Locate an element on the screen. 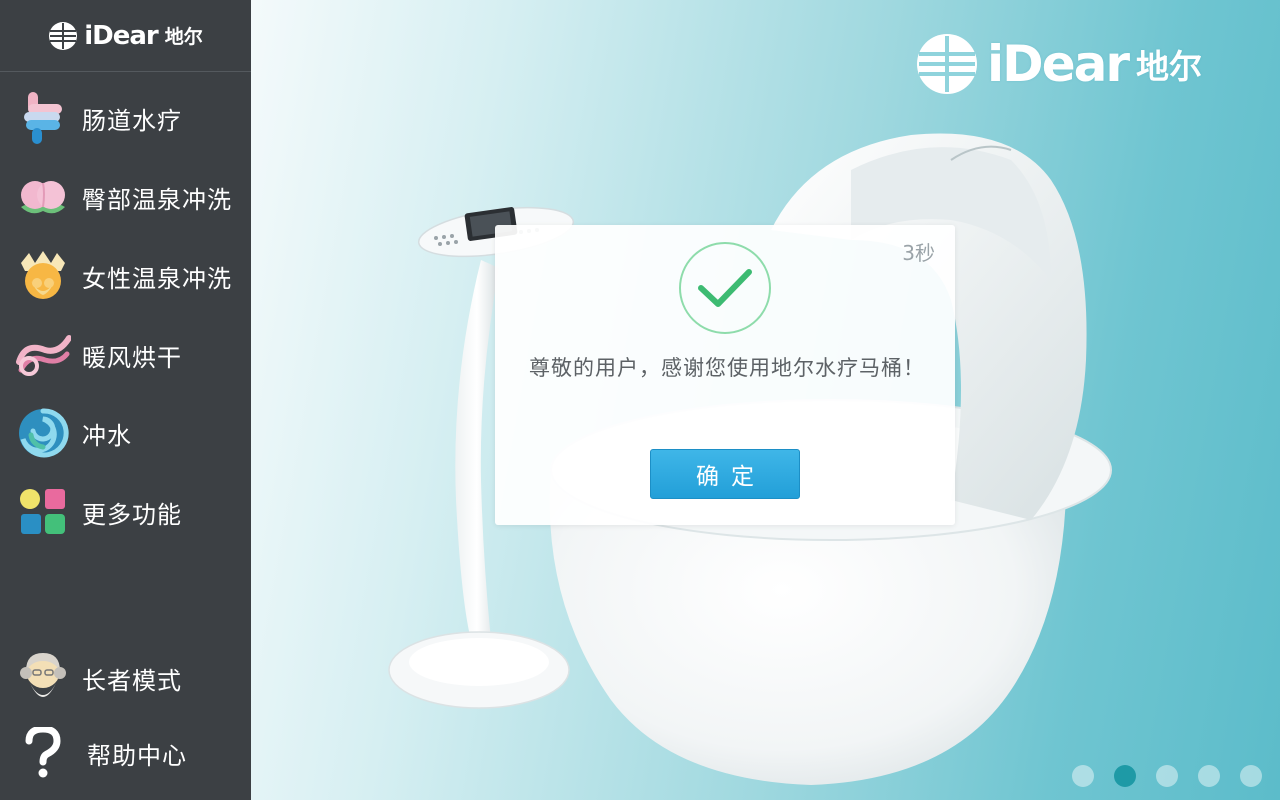 This screenshot has height=800, width=1280. sidebar-item-label: 更多功能 is located at coordinates (132, 514).